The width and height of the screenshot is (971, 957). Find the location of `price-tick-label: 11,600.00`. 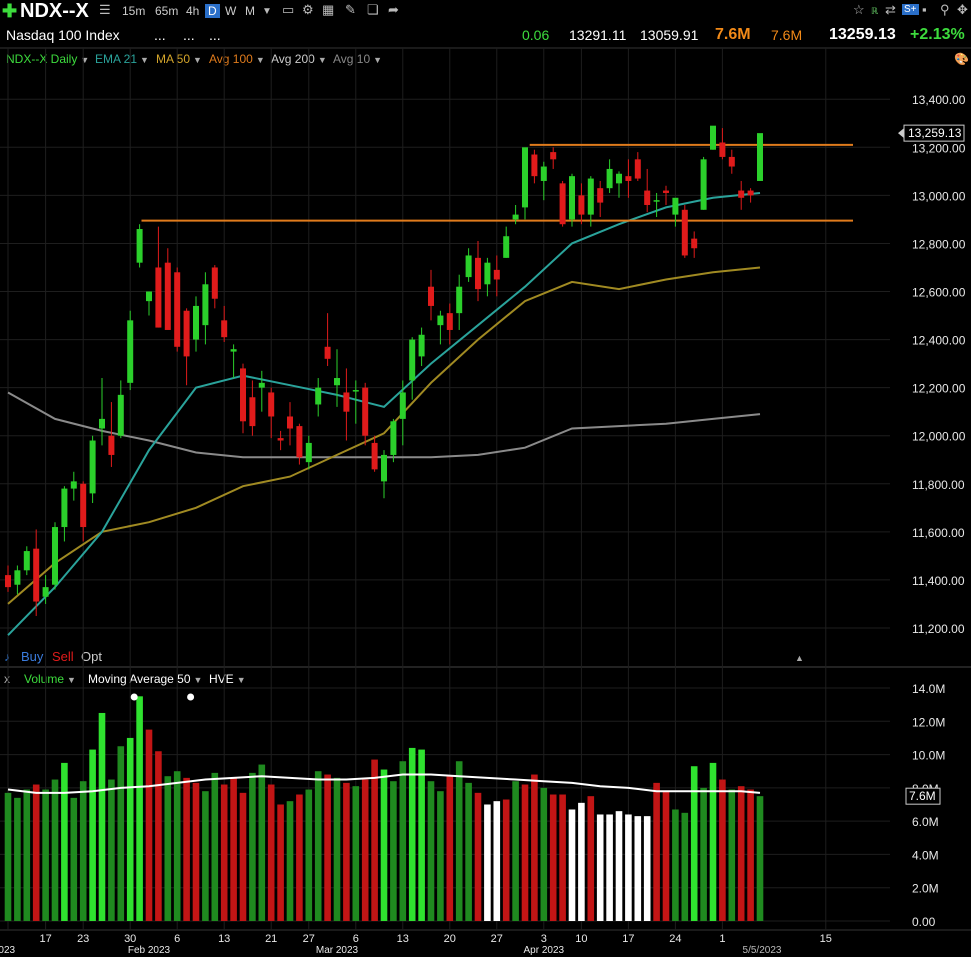

price-tick-label: 11,600.00 is located at coordinates (938, 533).